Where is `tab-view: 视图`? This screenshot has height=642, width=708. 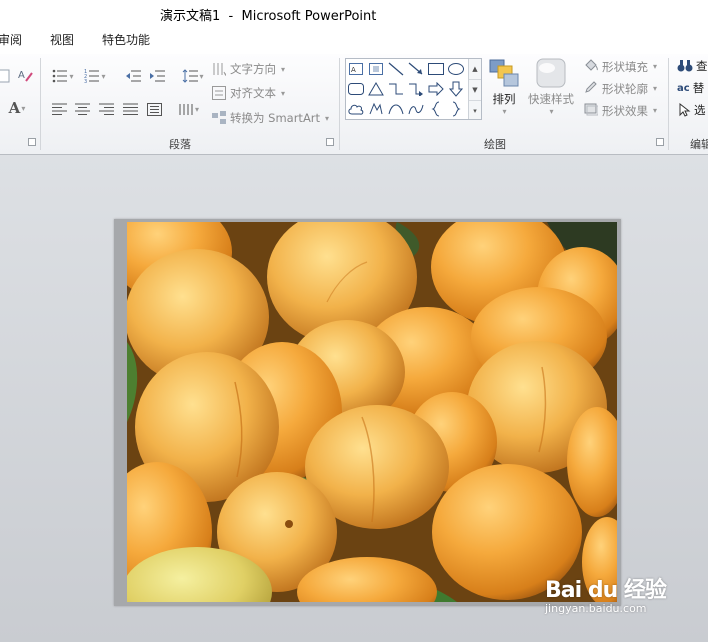
tab-view: 视图 is located at coordinates (62, 39).